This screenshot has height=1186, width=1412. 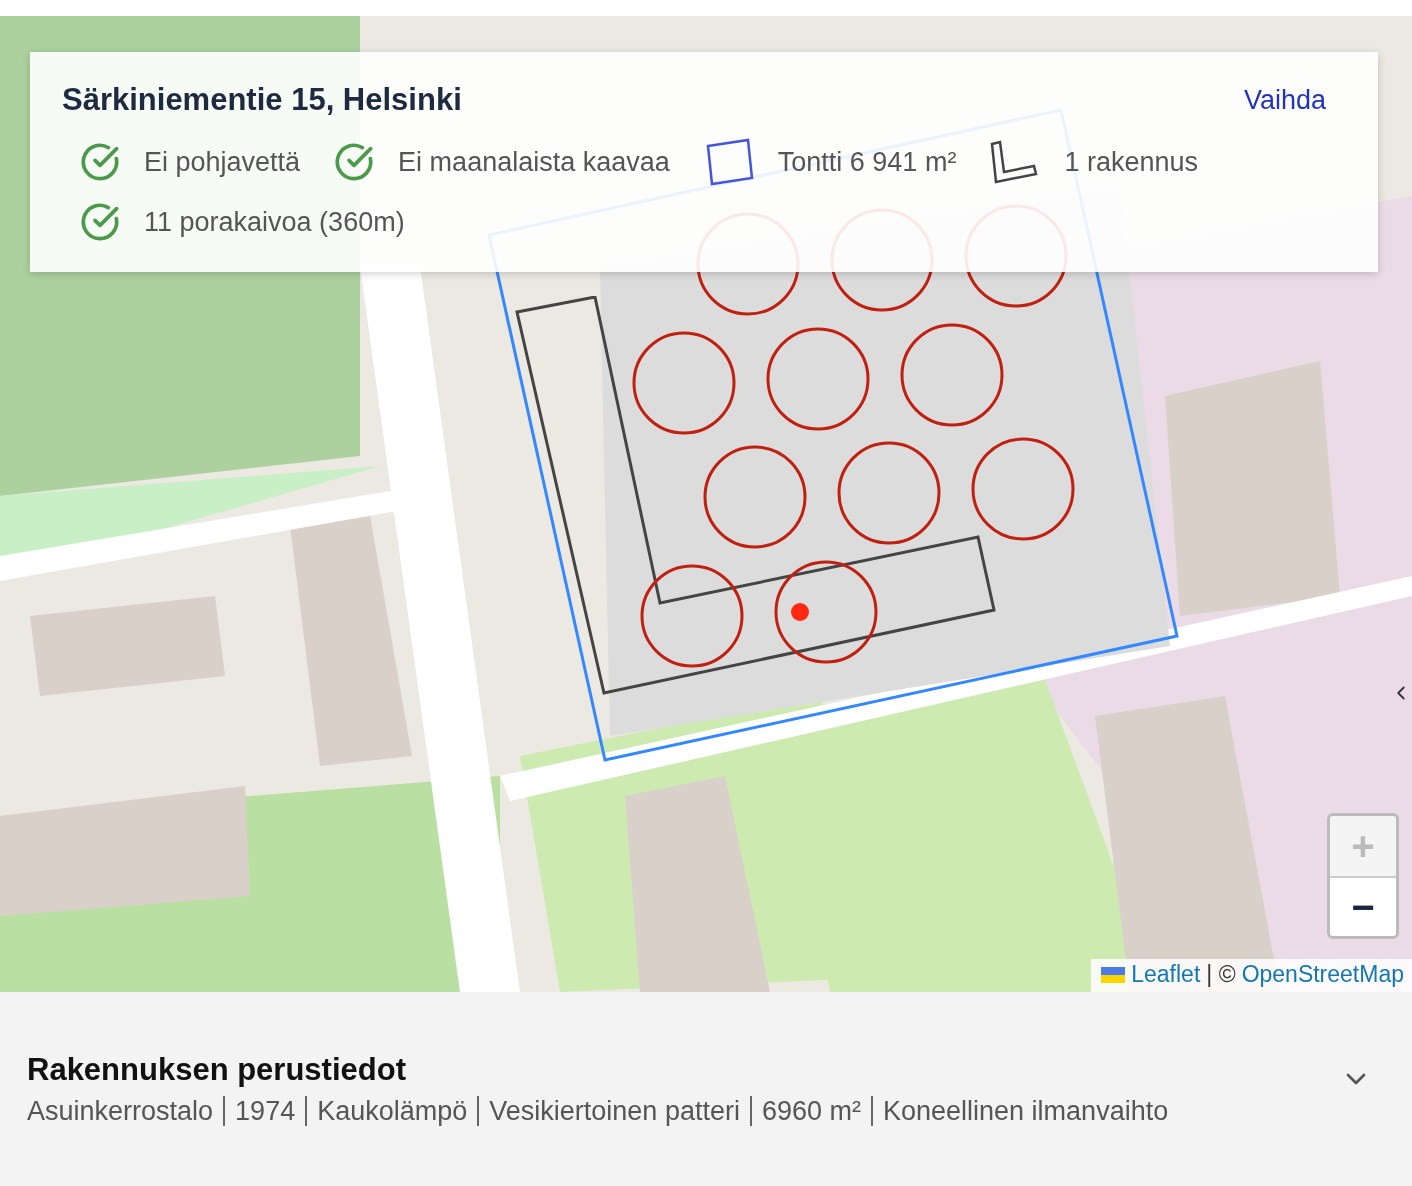 I want to click on flag-icon, so click(x=1113, y=974).